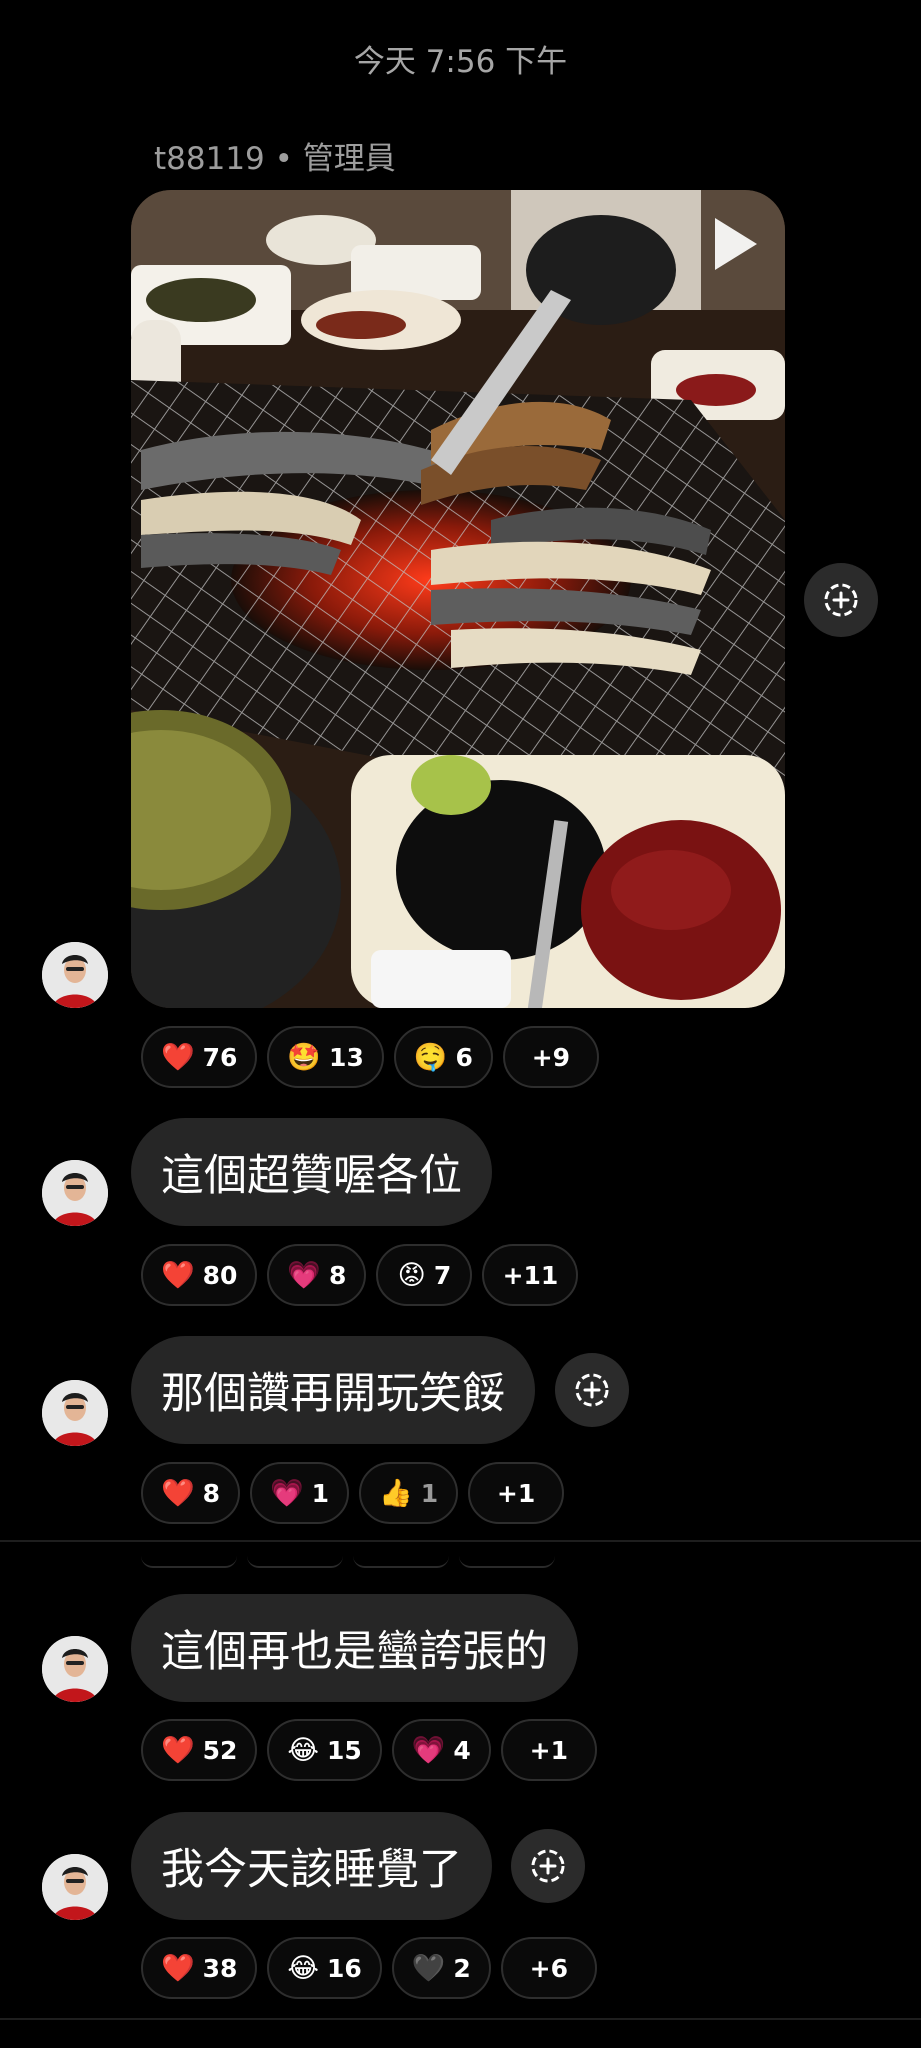  What do you see at coordinates (441, 1750) in the screenshot?
I see `reaction-pill: 💗 4` at bounding box center [441, 1750].